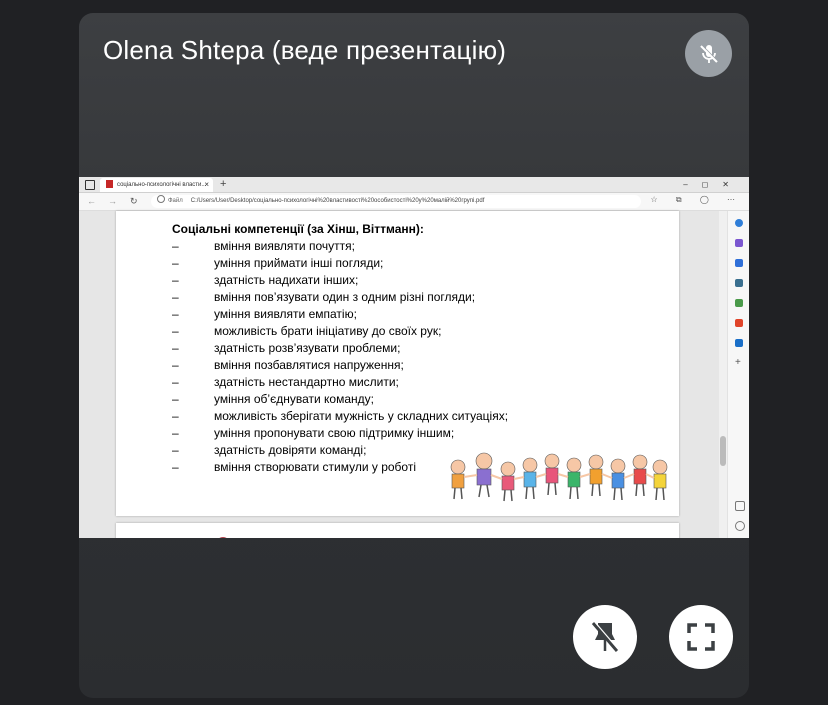 The height and width of the screenshot is (705, 828). Describe the element at coordinates (739, 323) in the screenshot. I see `office-icon` at that location.